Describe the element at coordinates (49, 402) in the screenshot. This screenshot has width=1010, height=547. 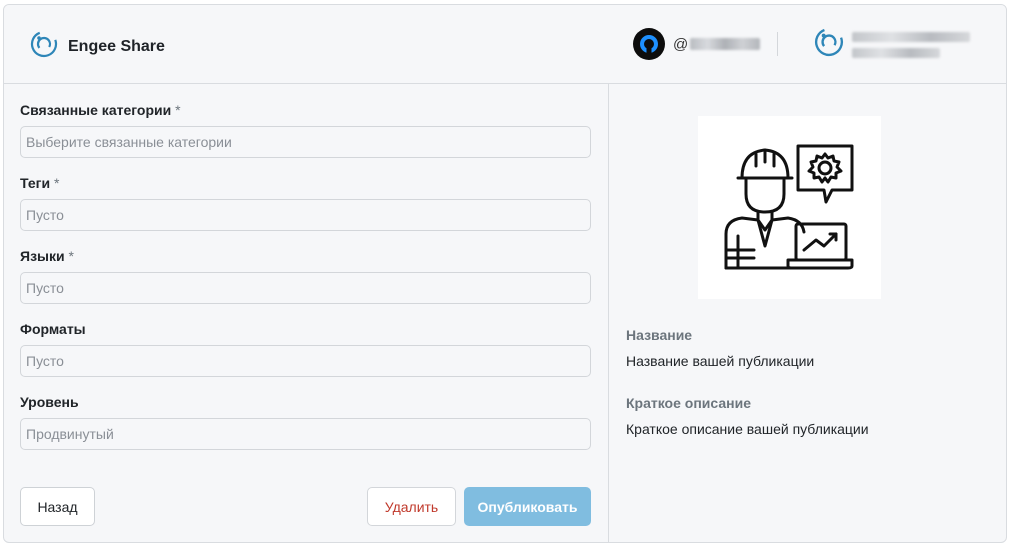
I see `level-label: Уровень` at that location.